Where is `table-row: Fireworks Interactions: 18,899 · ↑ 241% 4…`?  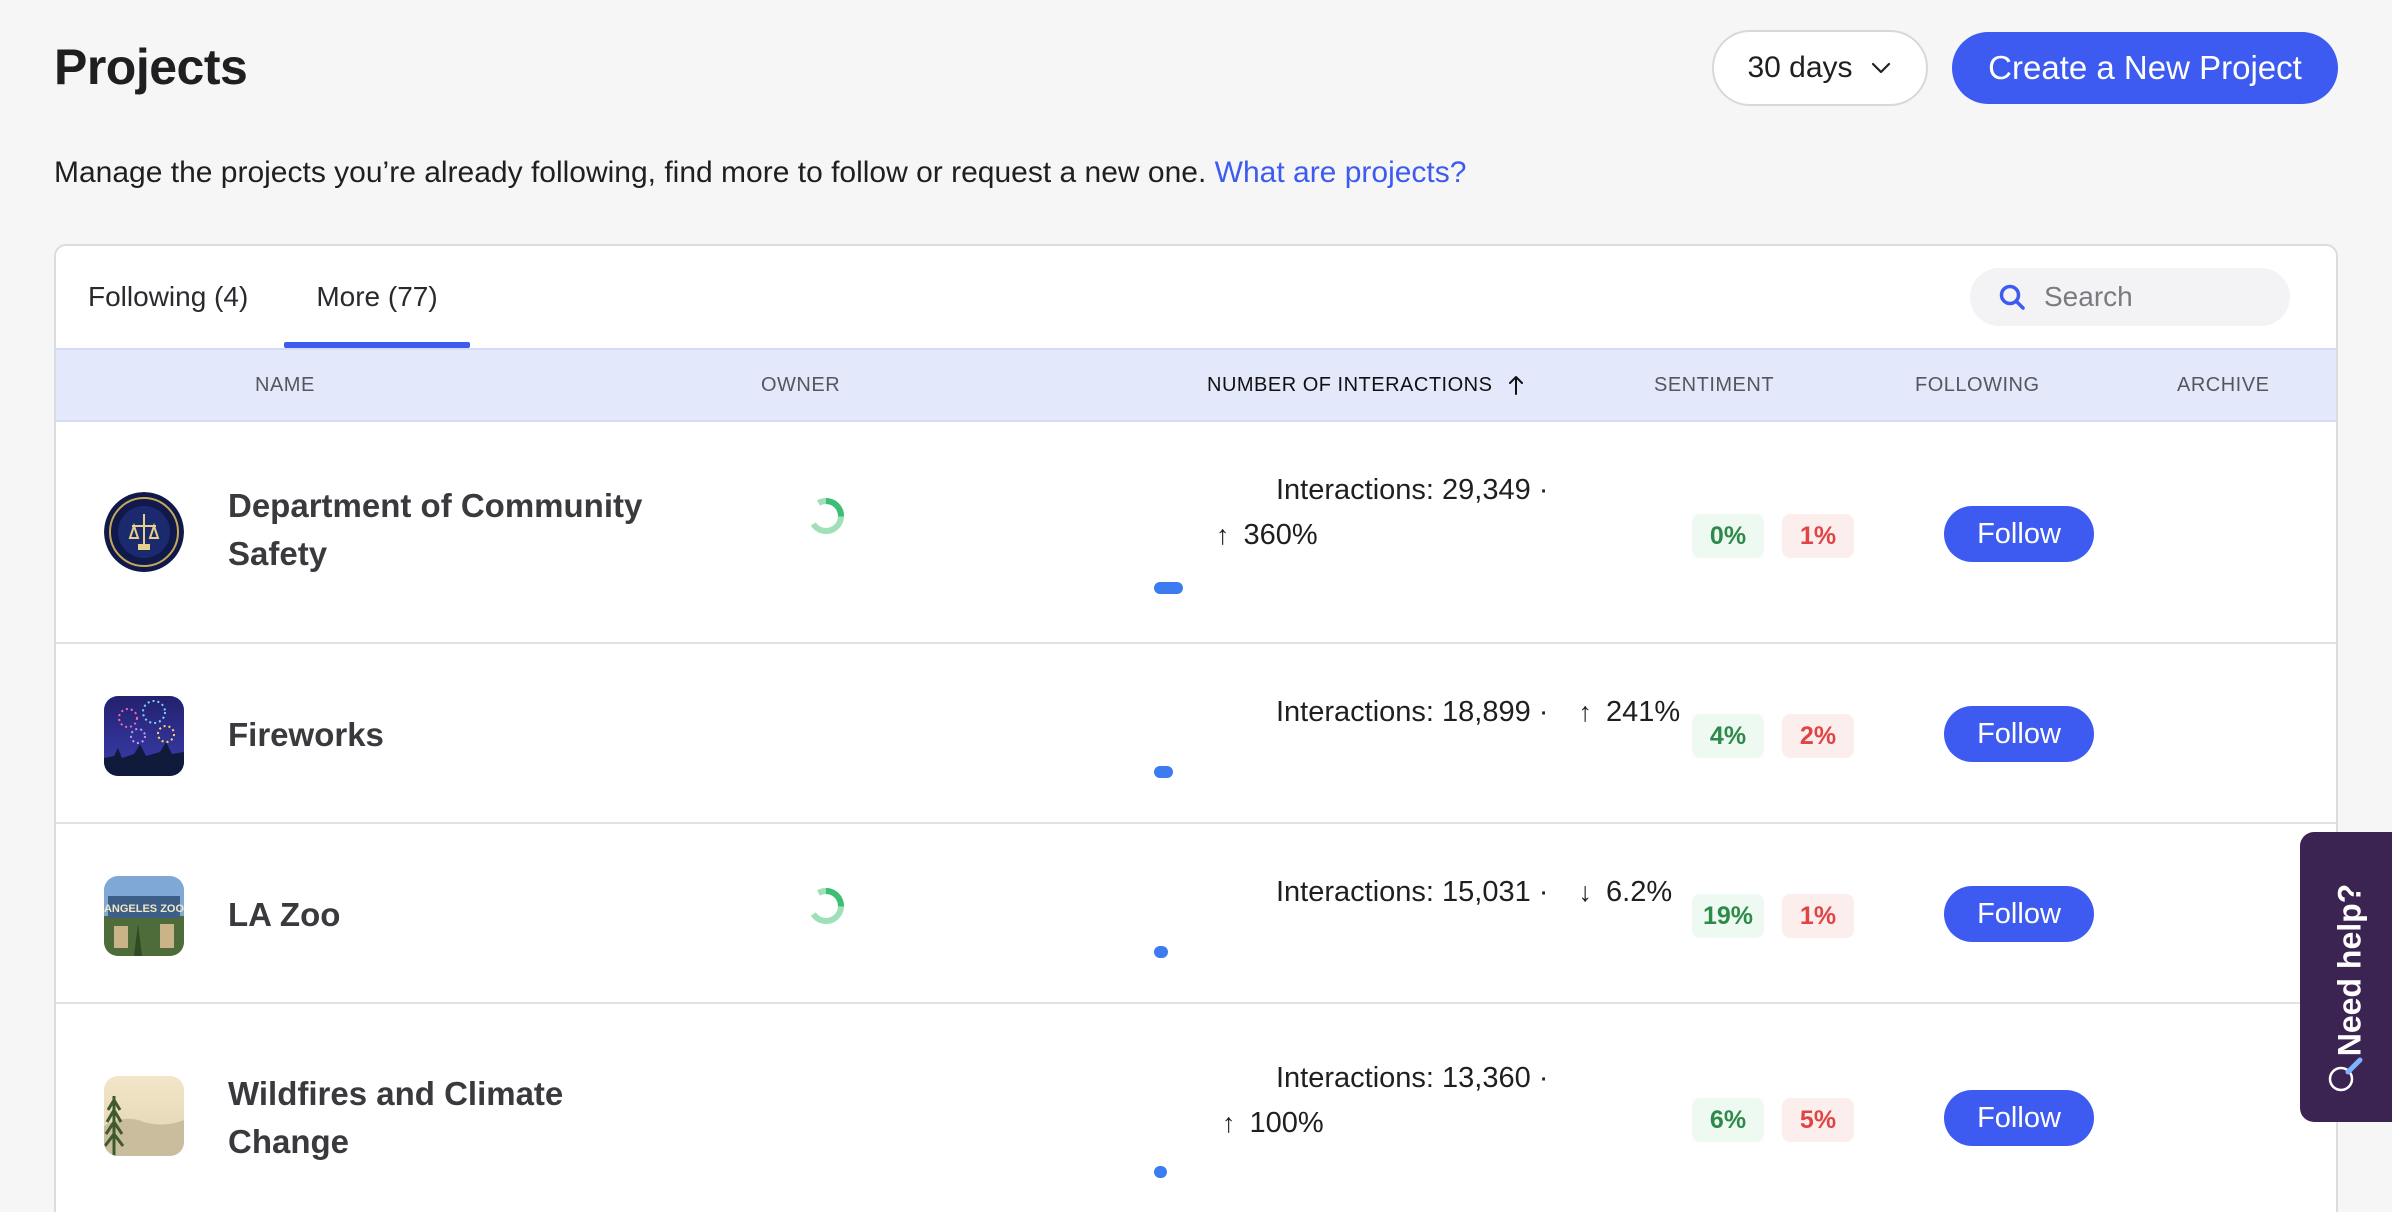
table-row: Fireworks Interactions: 18,899 · ↑ 241% 4… is located at coordinates (1196, 735).